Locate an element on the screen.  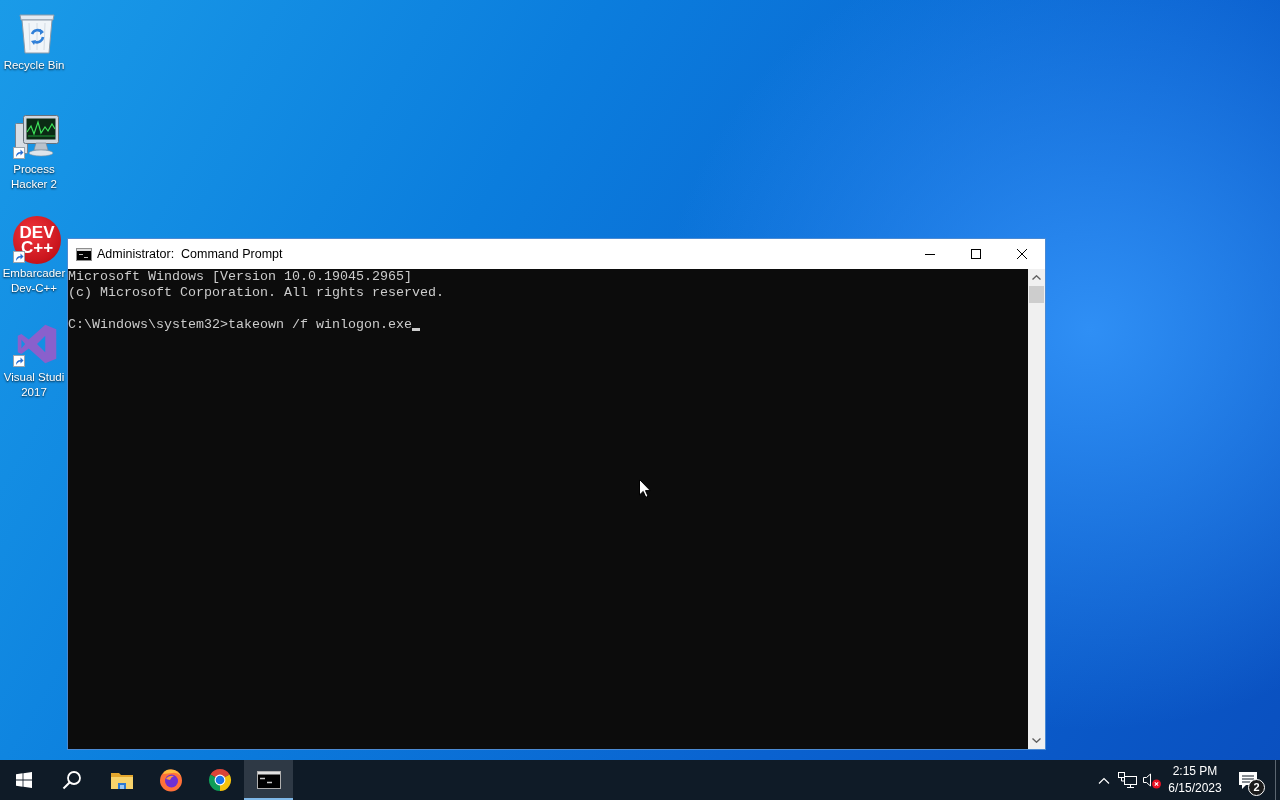
console-line: (c) Microsoft Corporation. All rights reserved. is located at coordinates (256, 293).